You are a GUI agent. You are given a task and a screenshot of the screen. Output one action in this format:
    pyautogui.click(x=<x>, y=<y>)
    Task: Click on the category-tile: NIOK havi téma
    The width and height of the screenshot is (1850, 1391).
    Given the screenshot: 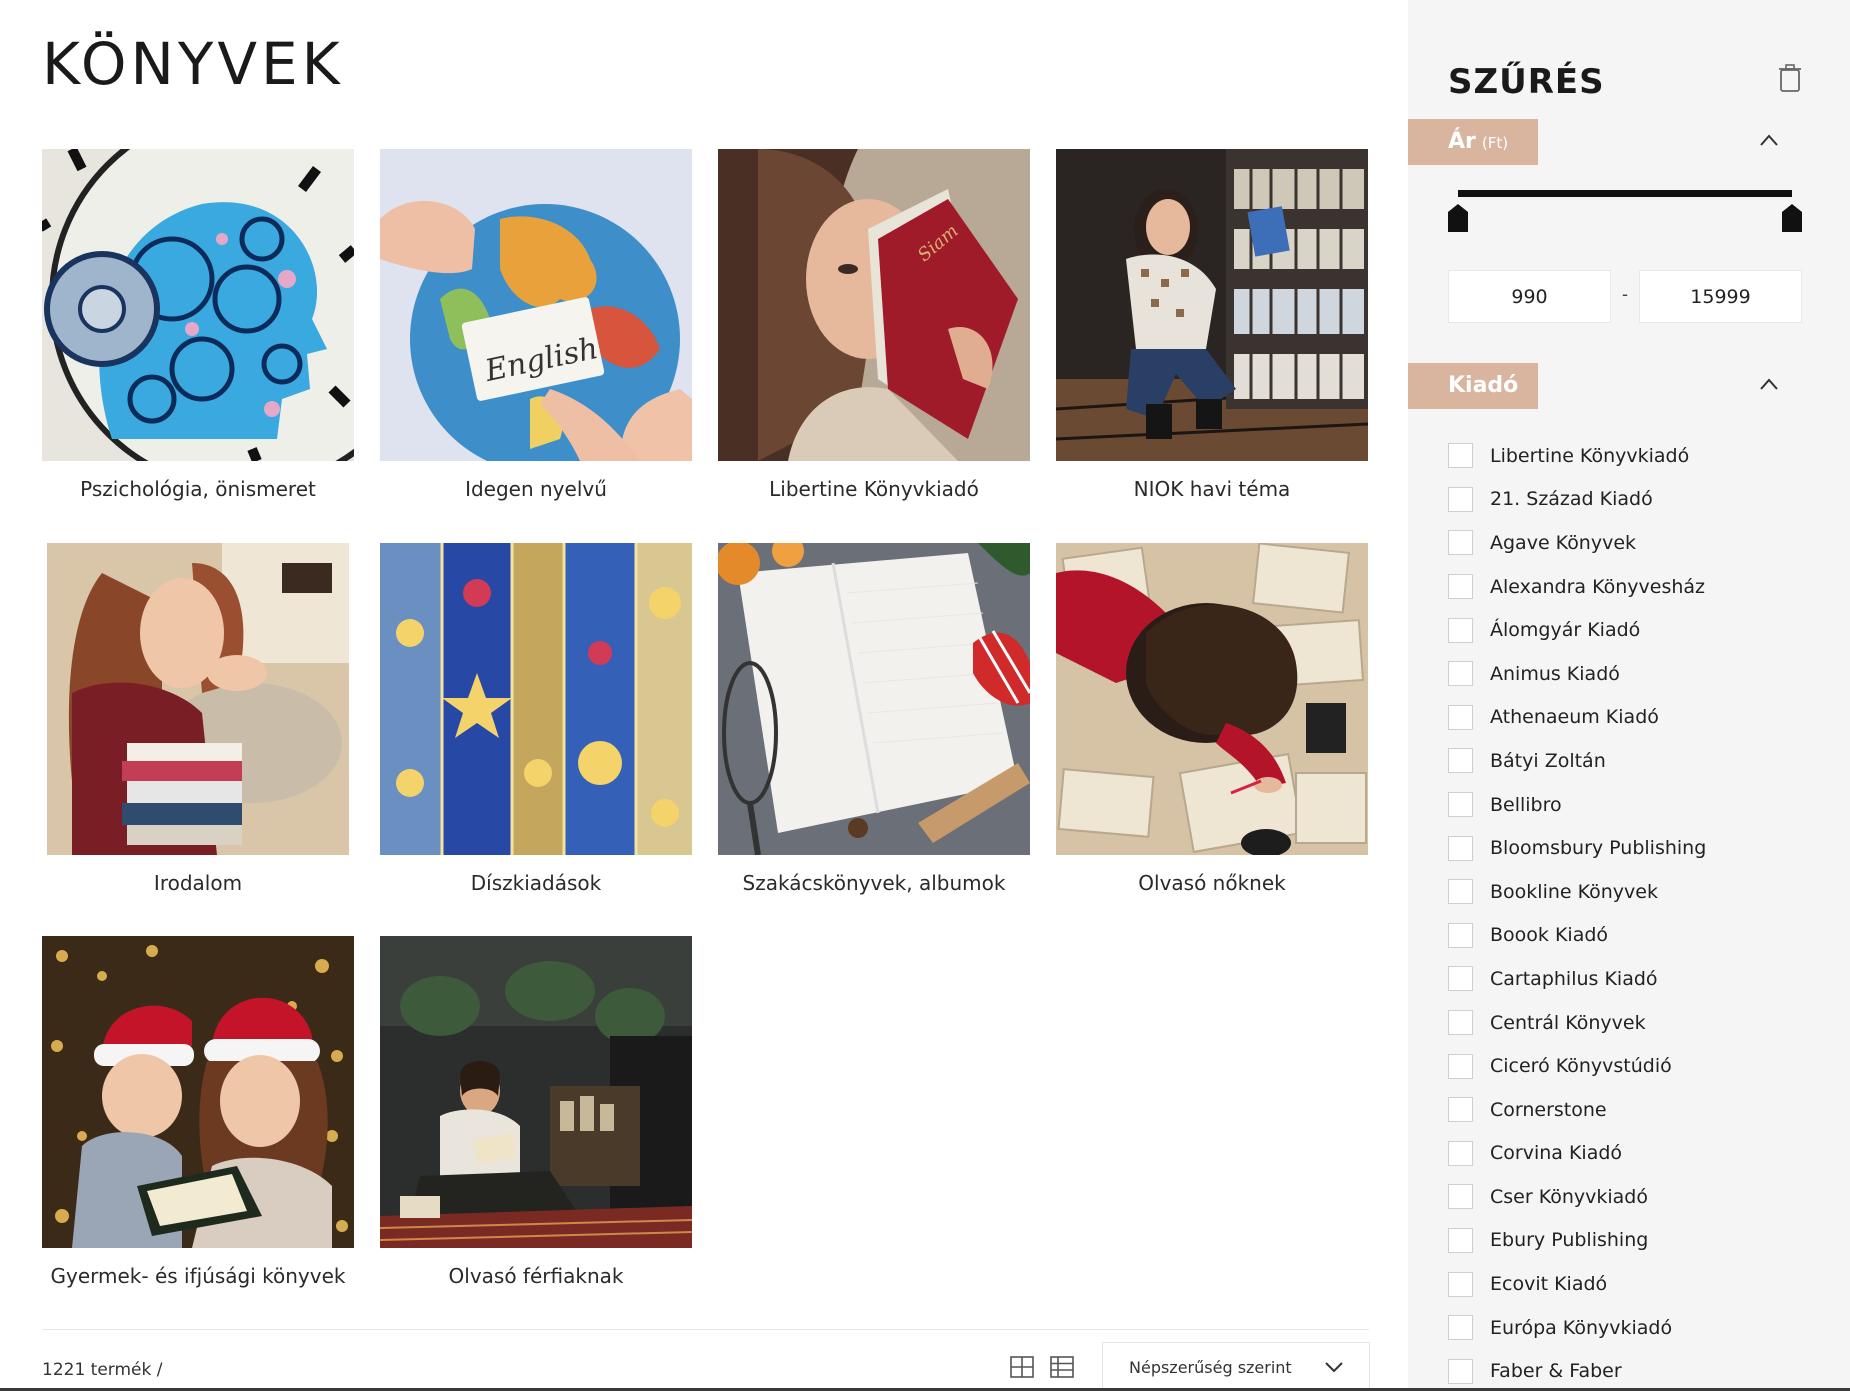 What is the action you would take?
    pyautogui.click(x=1212, y=325)
    